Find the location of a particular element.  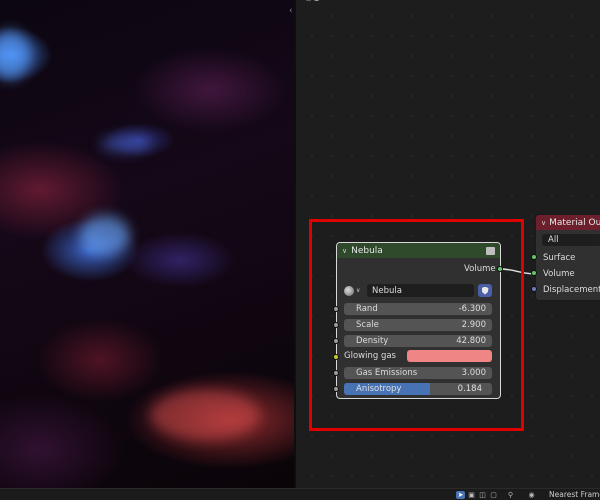

material-output-header: ∨ Material Outp is located at coordinates (568, 222).